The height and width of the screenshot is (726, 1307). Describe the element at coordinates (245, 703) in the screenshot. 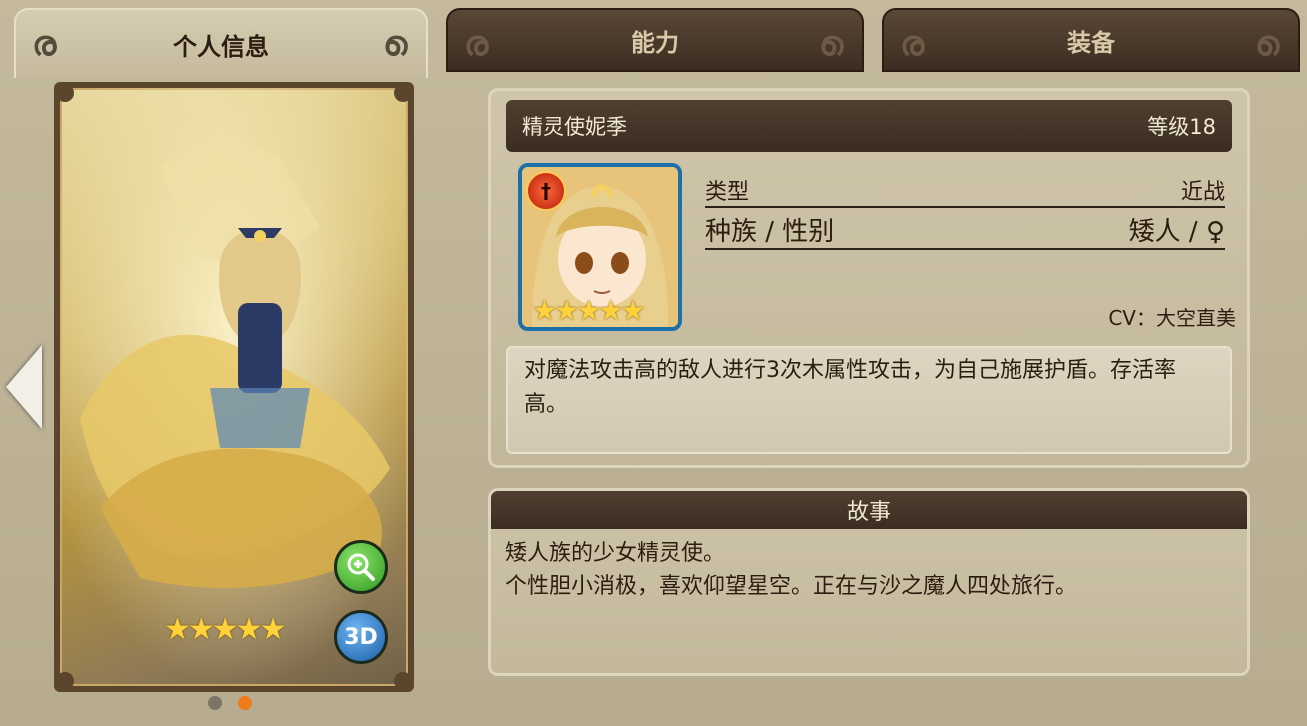

I see `pager-dot-2-active` at that location.